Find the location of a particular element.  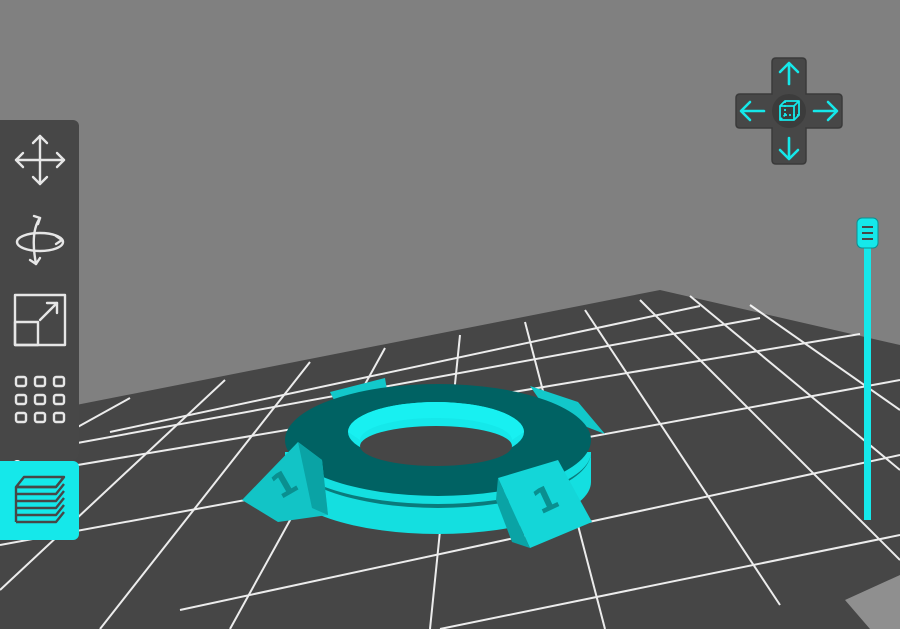

move-tool-button is located at coordinates (39, 160).